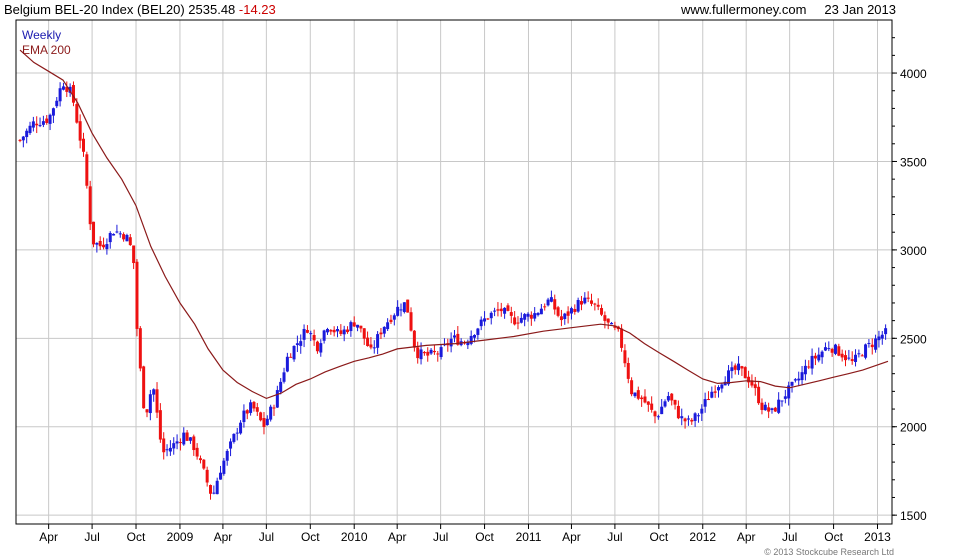 The image size is (980, 560). What do you see at coordinates (180, 537) in the screenshot?
I see `x-tick-label: 2009` at bounding box center [180, 537].